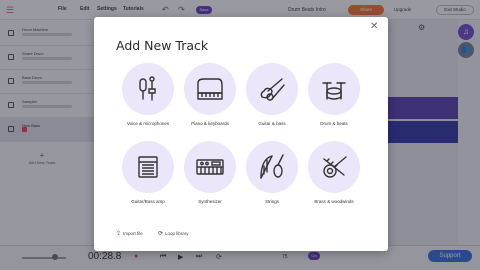  Describe the element at coordinates (148, 167) in the screenshot. I see `amp-icon` at that location.